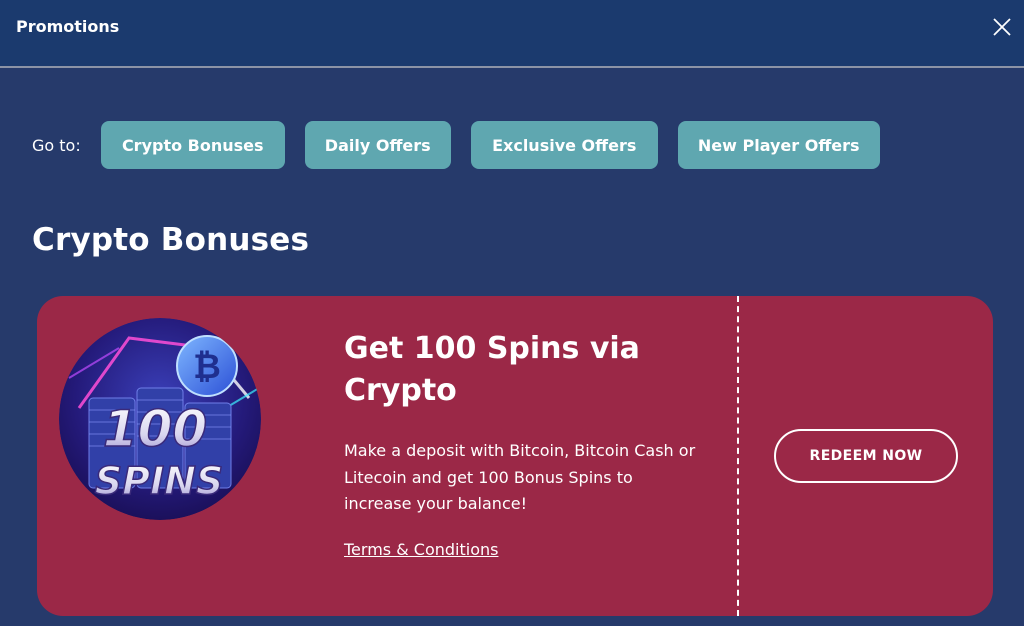 This screenshot has width=1024, height=626. I want to click on promo-heading: Get 100 Spins via Crypto, so click(492, 369).